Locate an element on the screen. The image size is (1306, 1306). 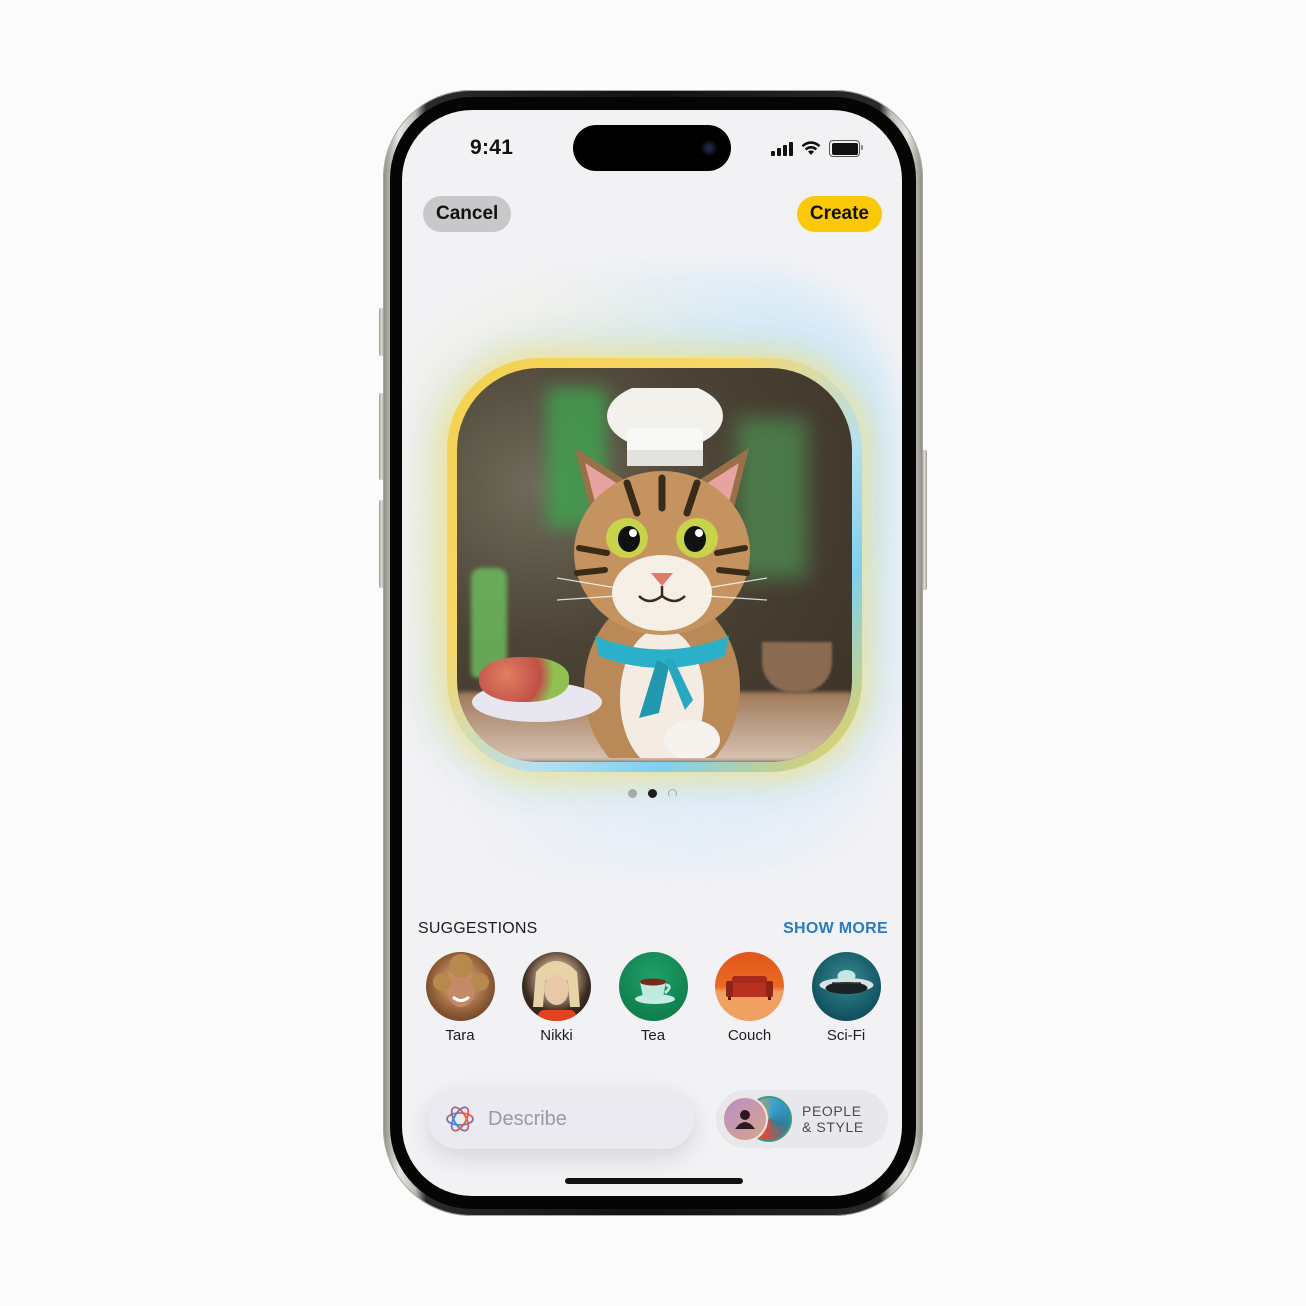
suggestions-title: SUGGESTIONS is located at coordinates (478, 928).